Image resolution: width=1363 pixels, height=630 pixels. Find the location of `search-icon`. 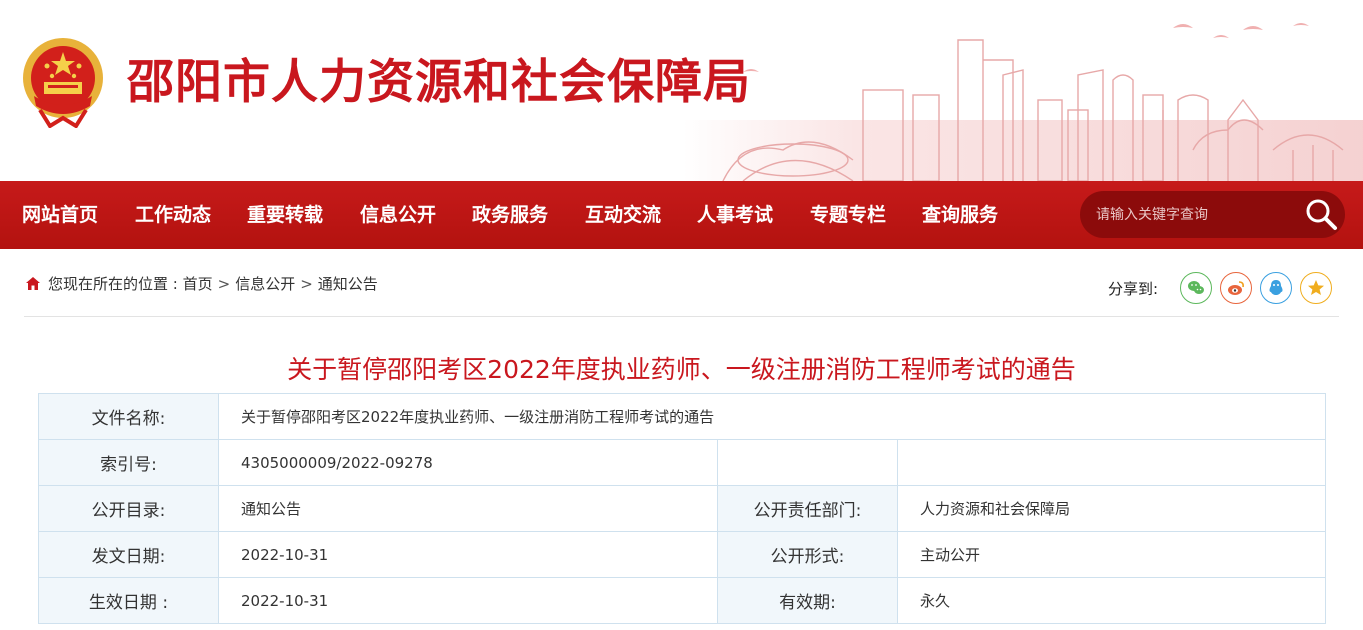

search-icon is located at coordinates (1321, 214).